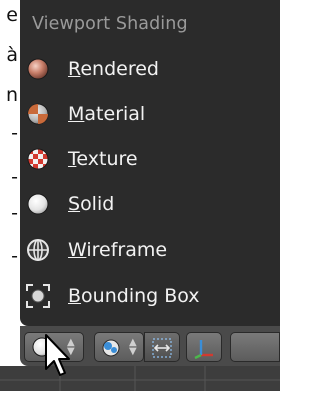 This screenshot has height=395, width=320. What do you see at coordinates (203, 350) in the screenshot?
I see `axis-gizmo-icon` at bounding box center [203, 350].